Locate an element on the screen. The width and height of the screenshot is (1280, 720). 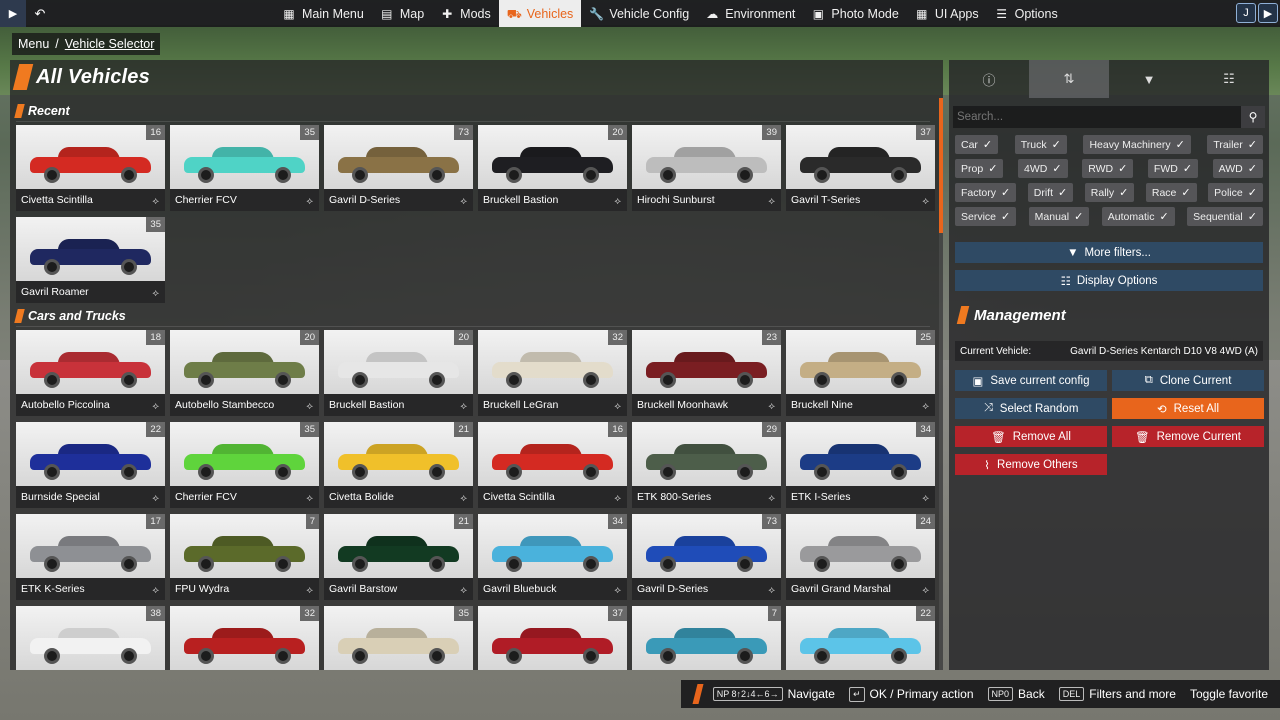
controller-mode-button: J is located at coordinates (1246, 13).